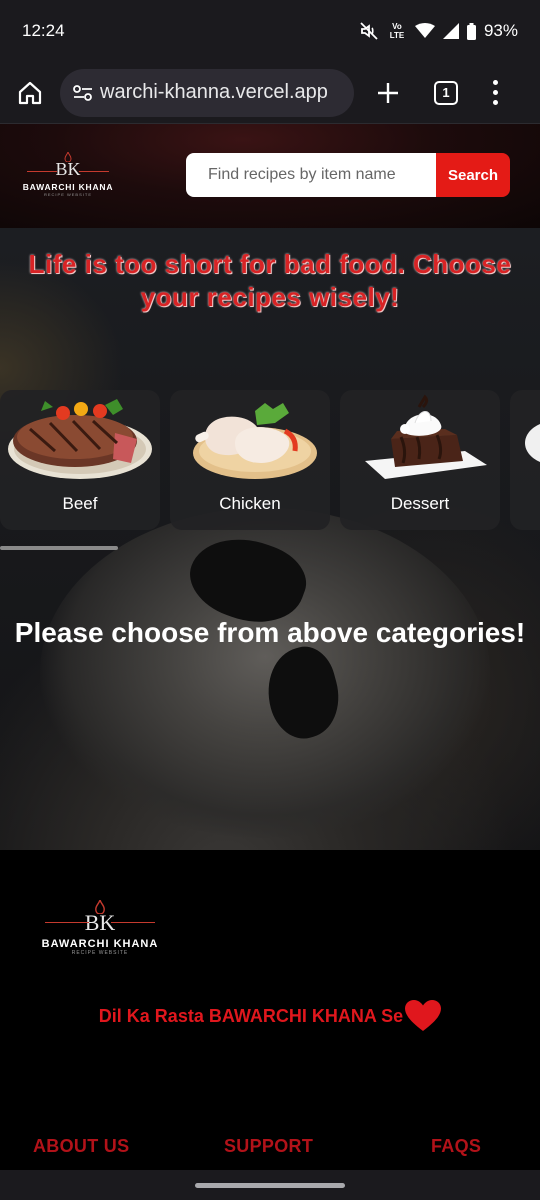  I want to click on category-card-dessert: Dessert, so click(420, 460).